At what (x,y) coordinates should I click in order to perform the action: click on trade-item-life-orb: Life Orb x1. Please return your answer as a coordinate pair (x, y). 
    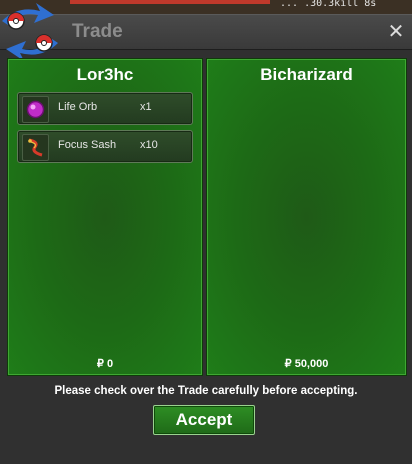
    Looking at the image, I should click on (105, 108).